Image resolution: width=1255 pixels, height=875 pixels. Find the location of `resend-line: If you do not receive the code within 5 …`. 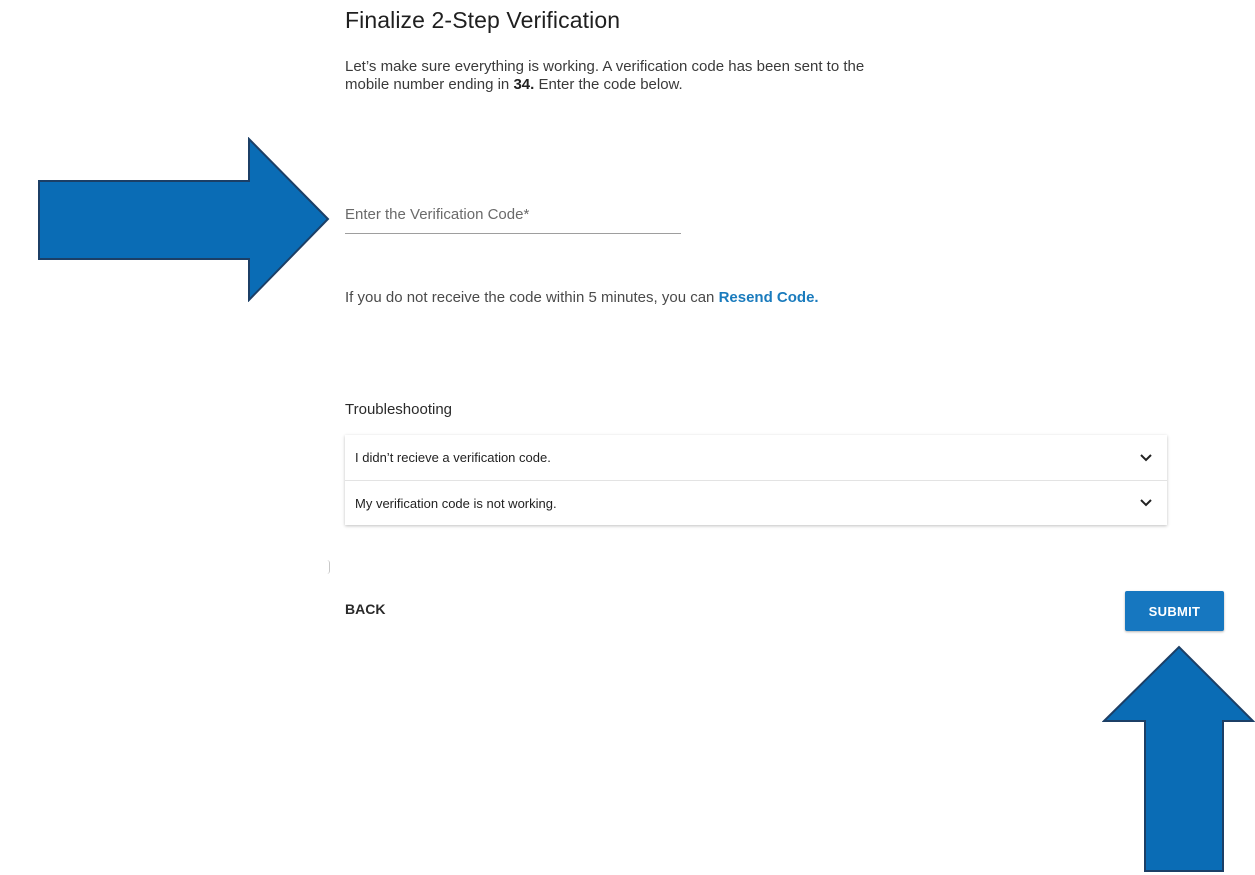

resend-line: If you do not receive the code within 5 … is located at coordinates (582, 297).